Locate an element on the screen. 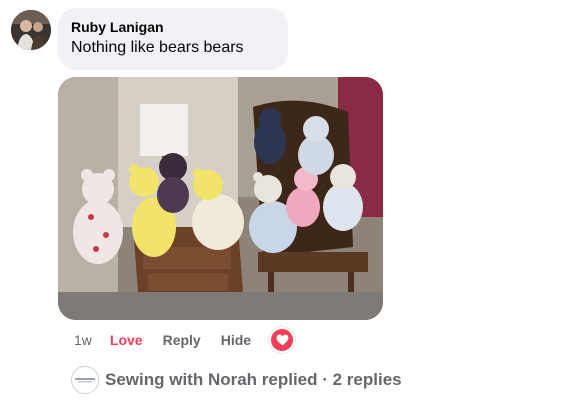 This screenshot has height=404, width=563. view-replies-link: Sewing with Norah replied · 2 replies is located at coordinates (236, 380).